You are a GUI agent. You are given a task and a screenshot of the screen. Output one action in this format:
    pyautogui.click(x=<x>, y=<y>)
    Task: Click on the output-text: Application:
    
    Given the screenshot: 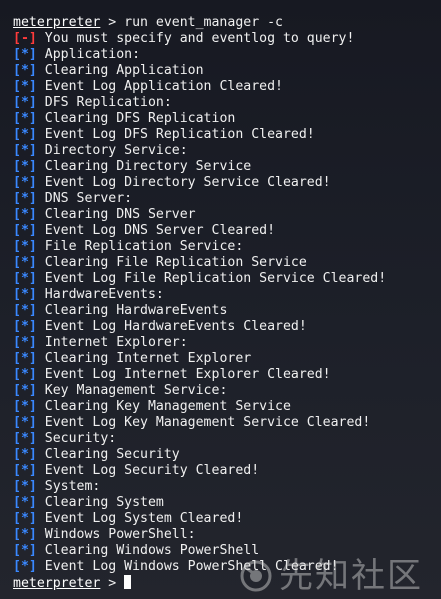 What is the action you would take?
    pyautogui.click(x=88, y=54)
    